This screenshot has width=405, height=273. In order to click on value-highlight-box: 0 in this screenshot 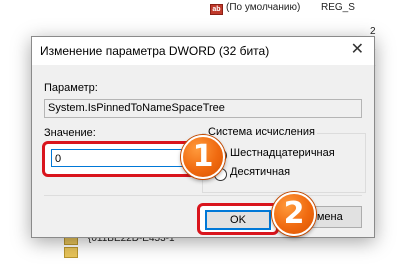, I will do `click(121, 159)`.